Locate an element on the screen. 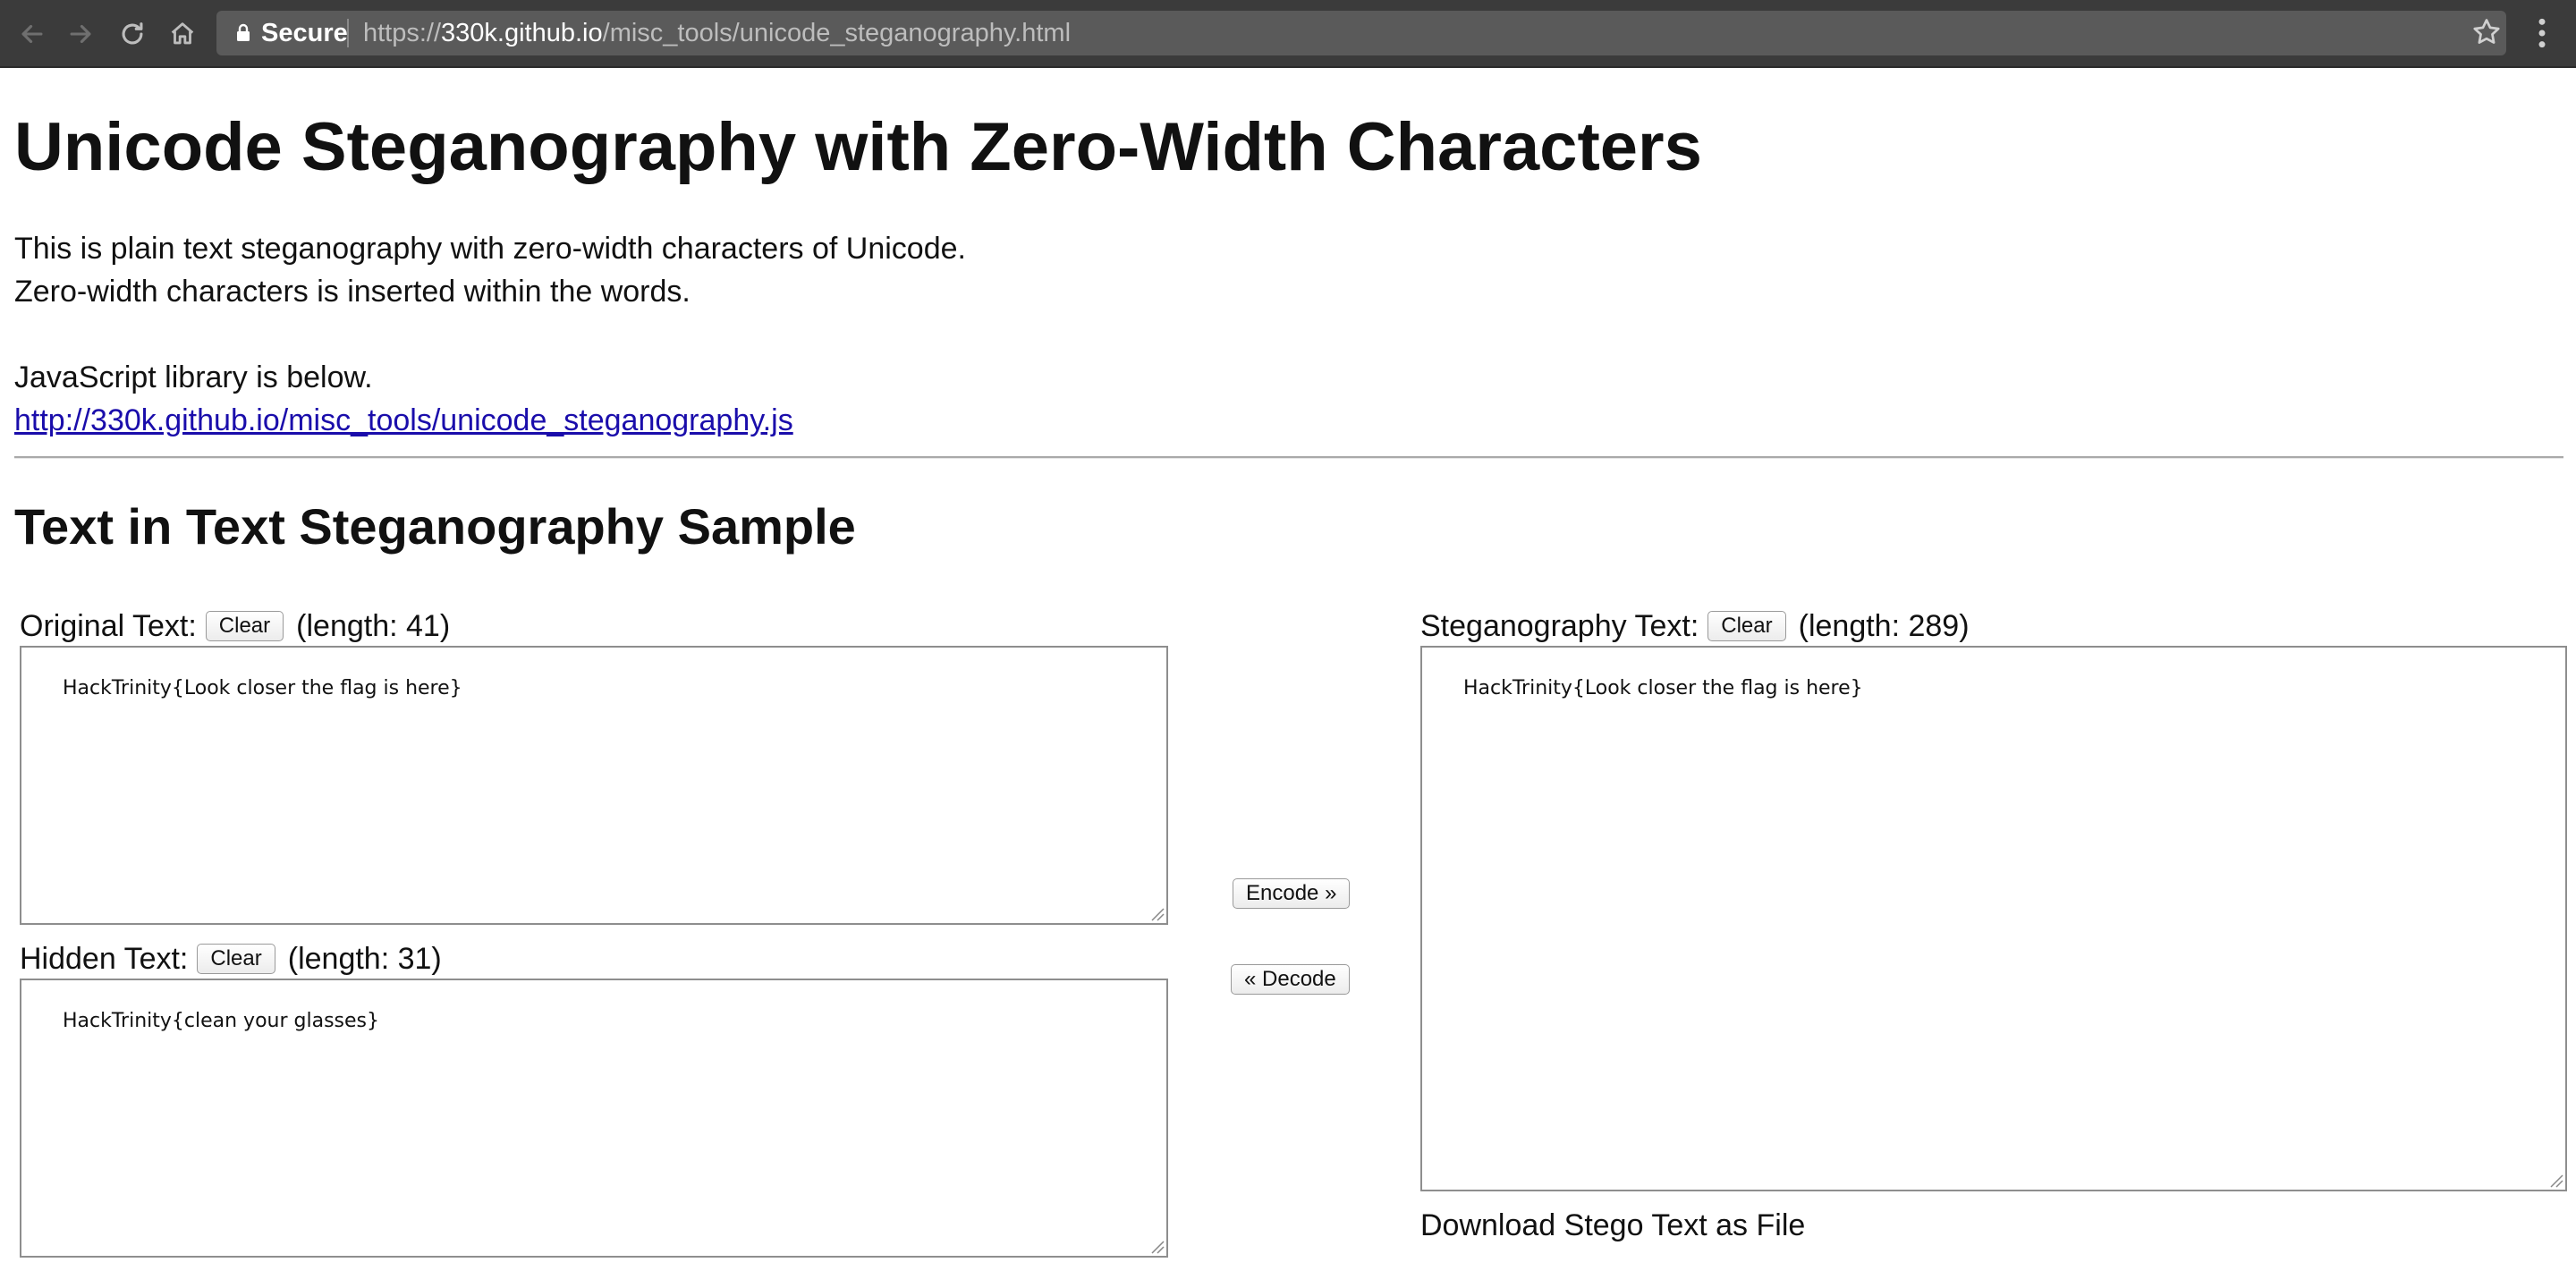 Image resolution: width=2576 pixels, height=1288 pixels. url-separator is located at coordinates (348, 33).